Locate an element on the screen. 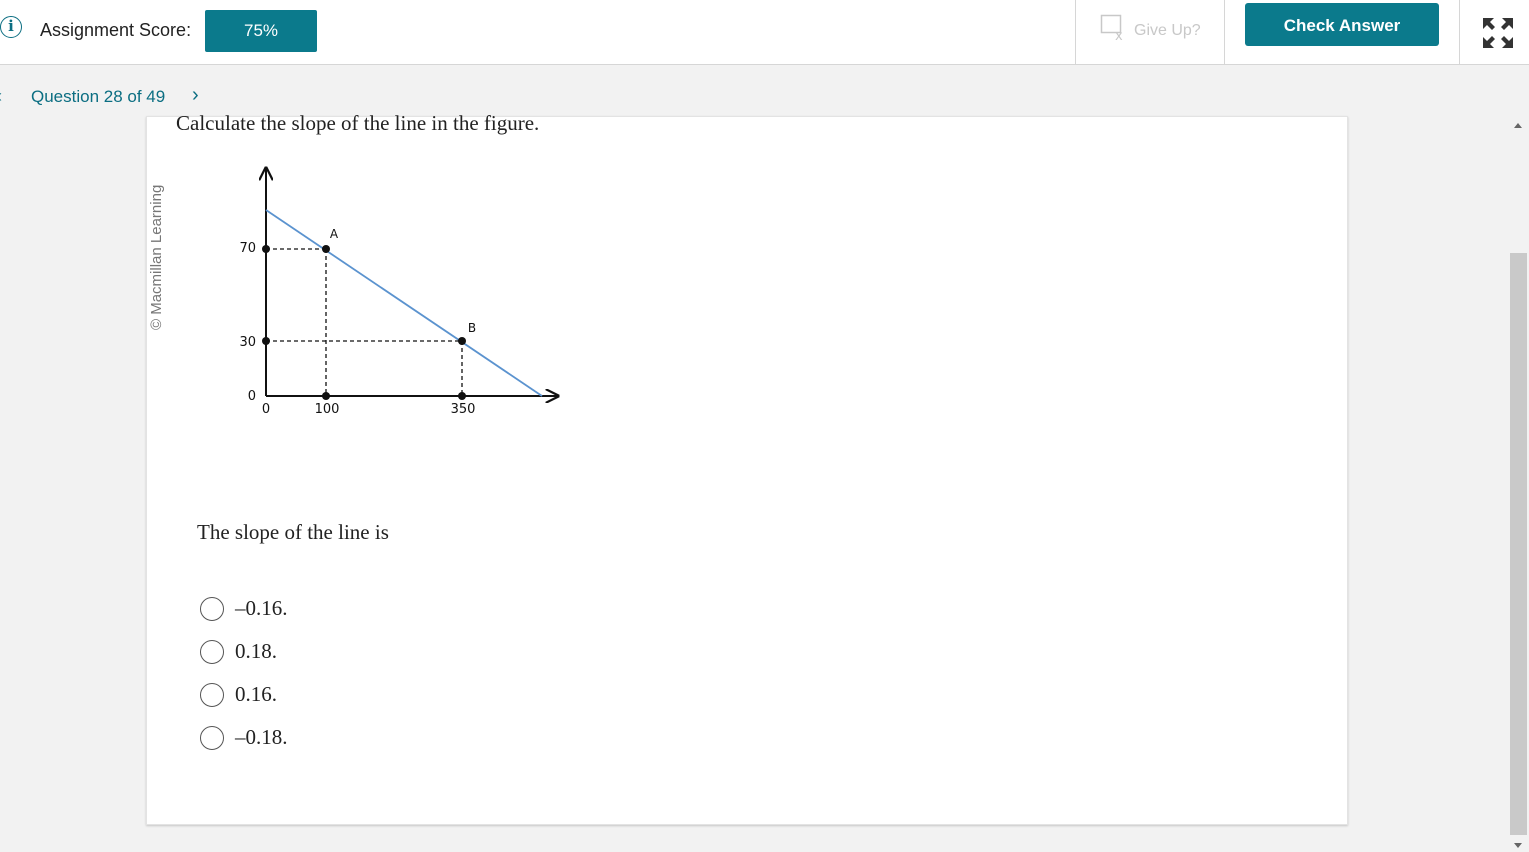 This screenshot has height=852, width=1529. copyright-credit: © Macmillan Learning is located at coordinates (156, 257).